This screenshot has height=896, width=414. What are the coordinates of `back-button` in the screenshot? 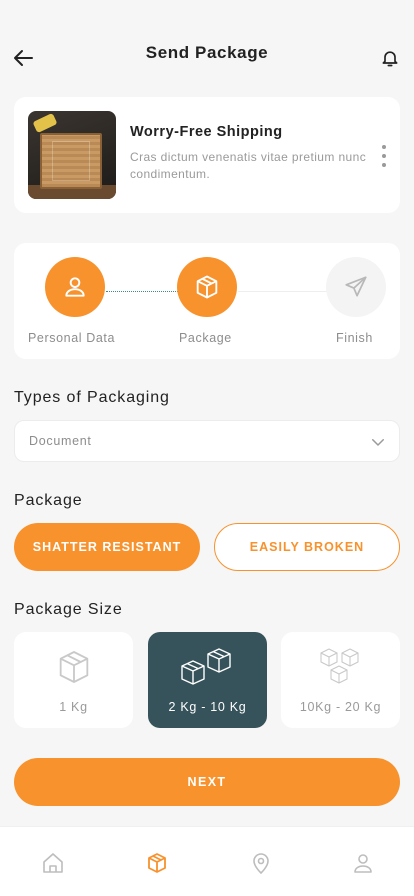 It's located at (24, 58).